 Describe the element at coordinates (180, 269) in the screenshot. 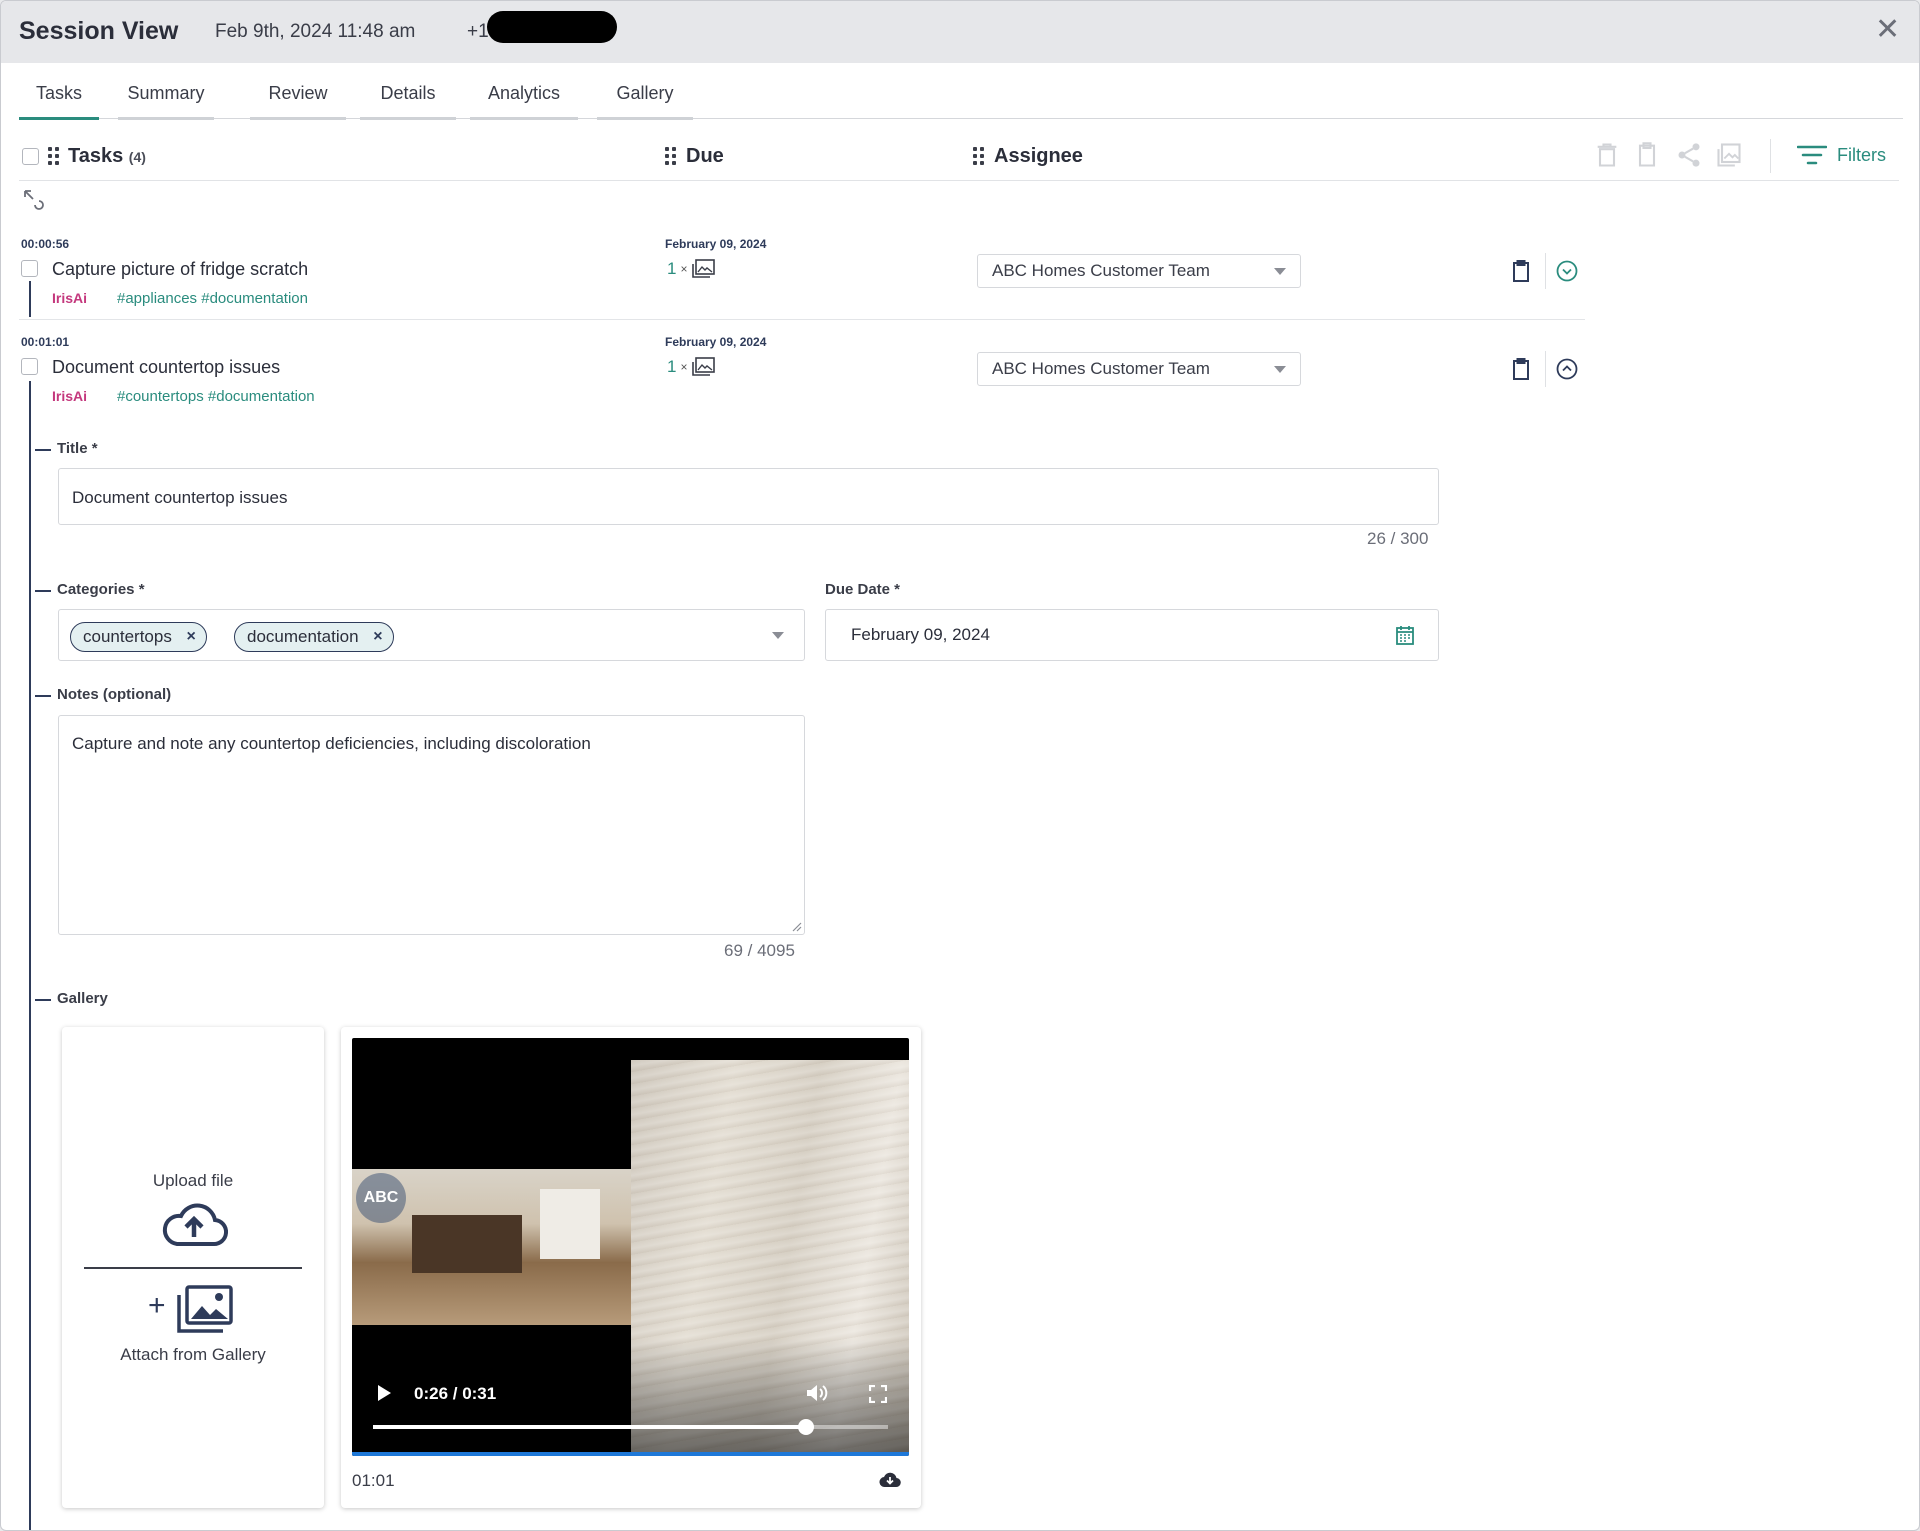

I see `task-title: Capture picture of fridge scratch` at that location.